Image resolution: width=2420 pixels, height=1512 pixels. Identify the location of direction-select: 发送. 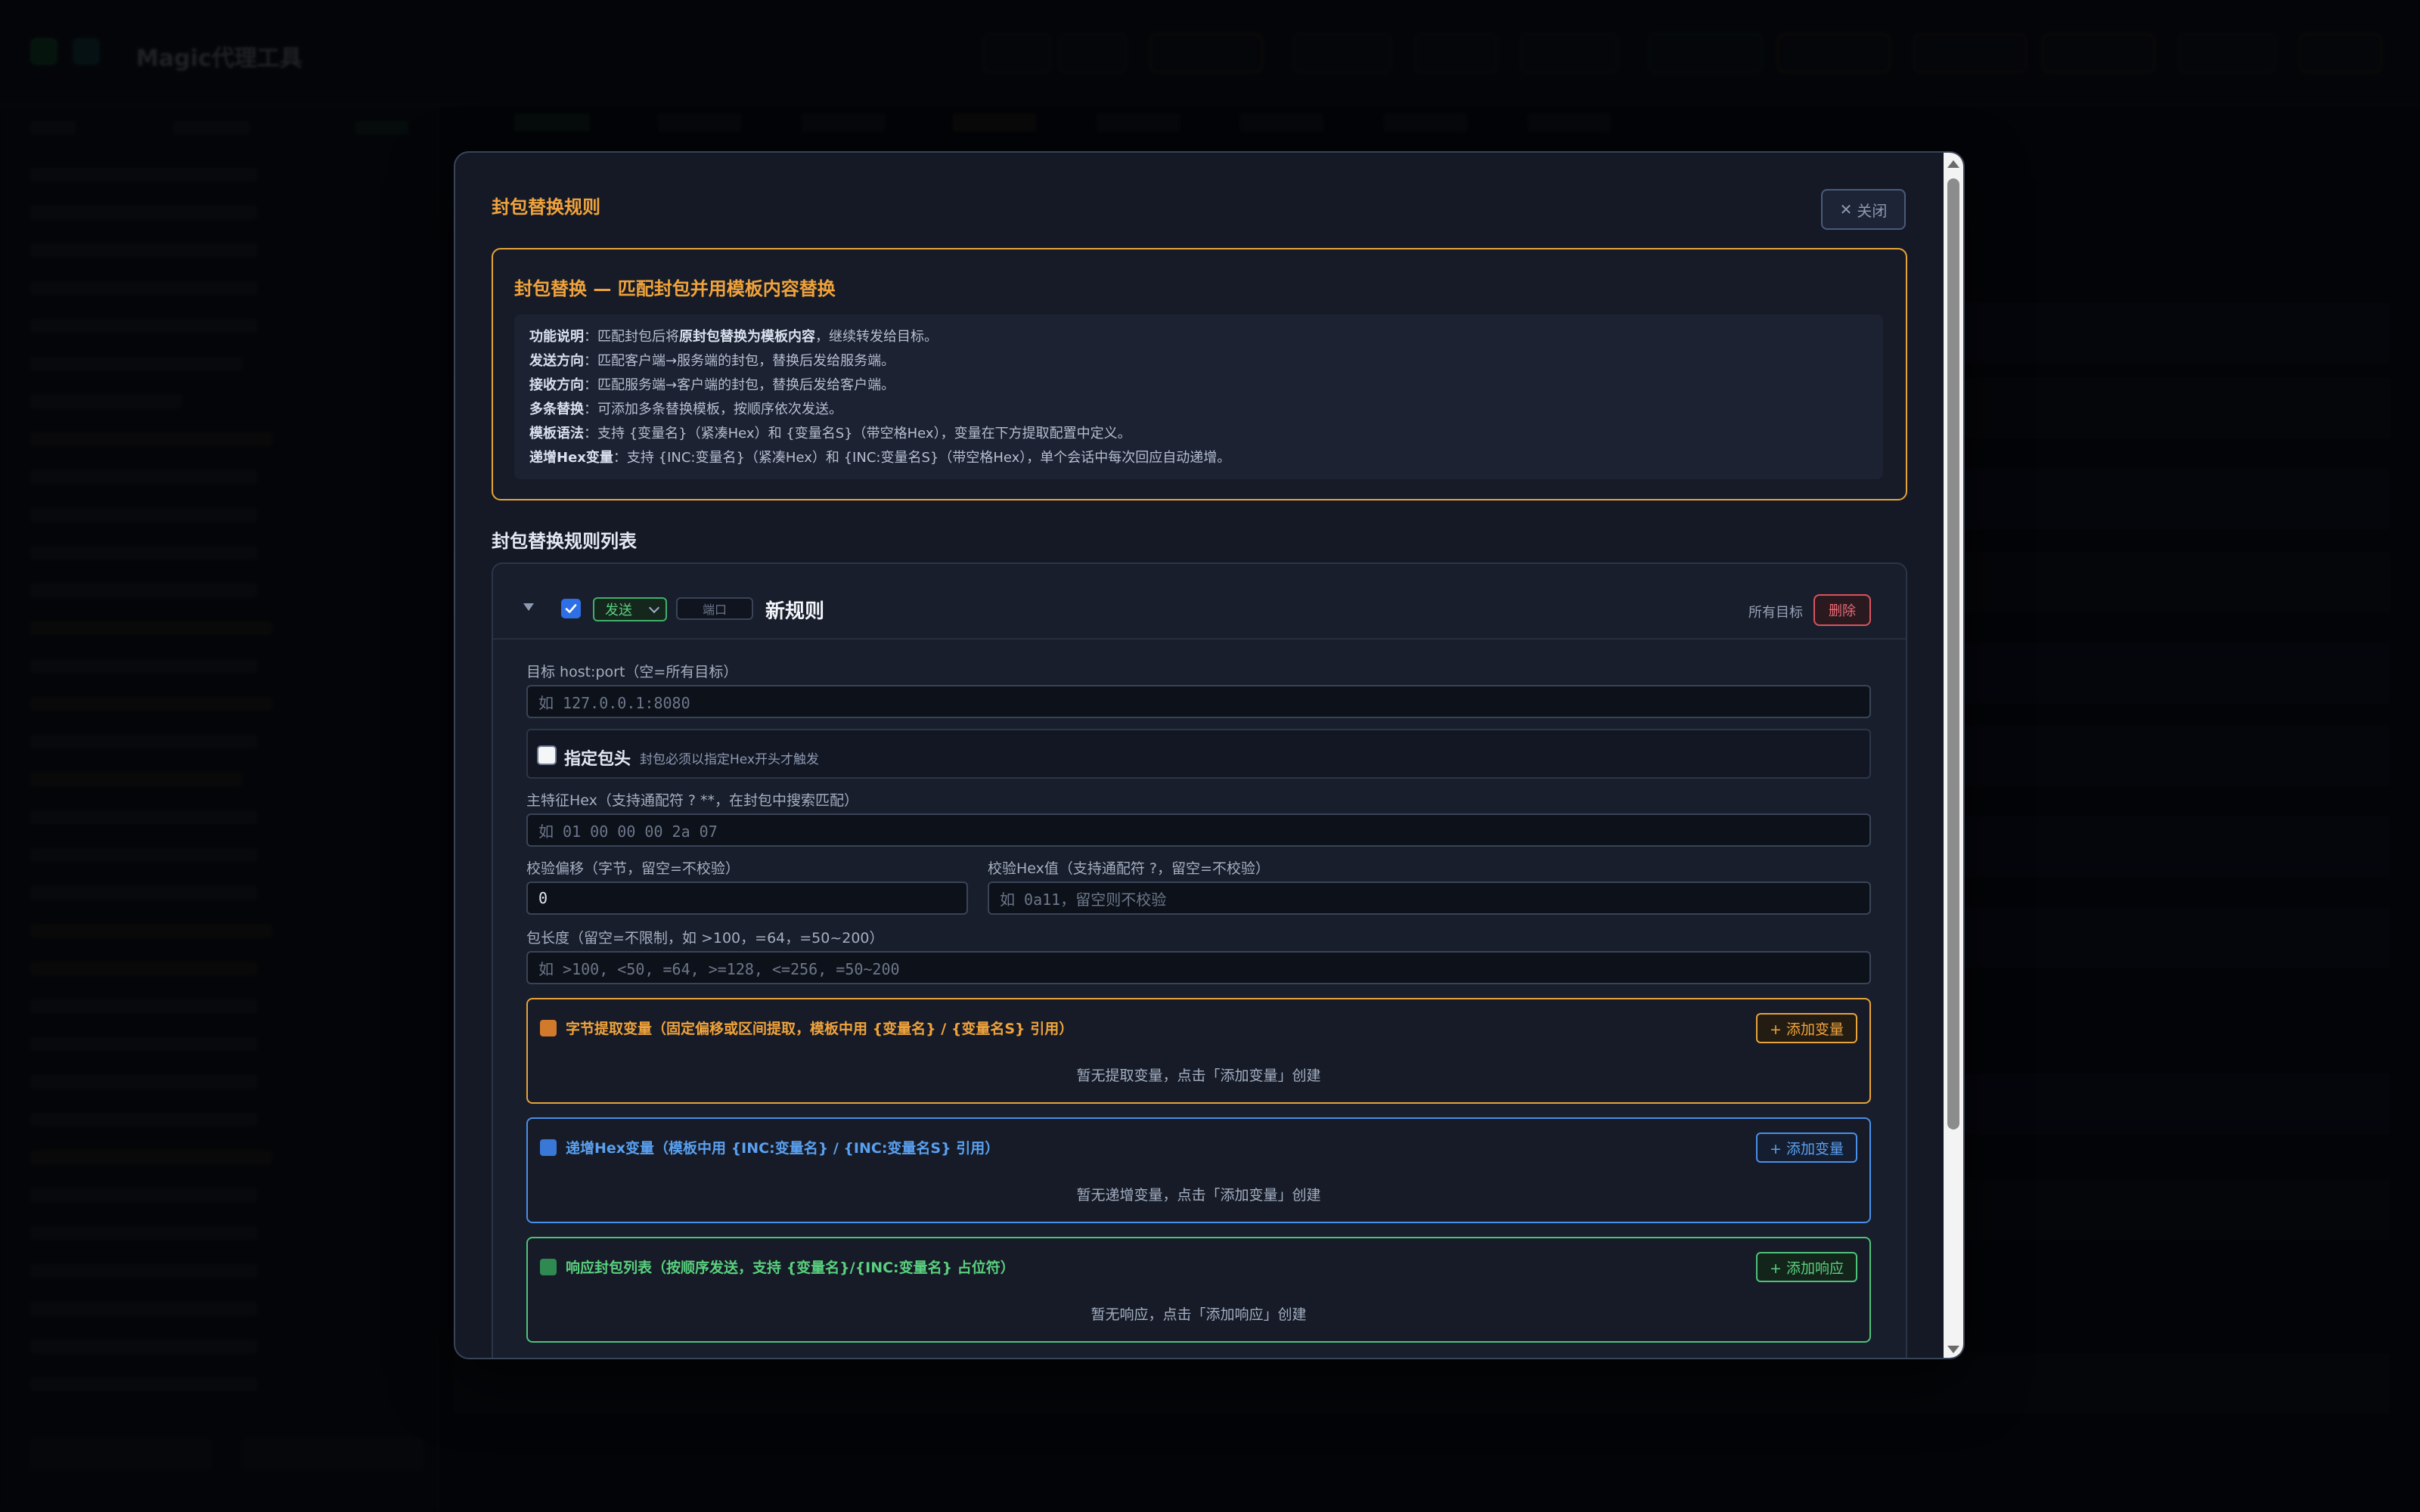
(630, 609).